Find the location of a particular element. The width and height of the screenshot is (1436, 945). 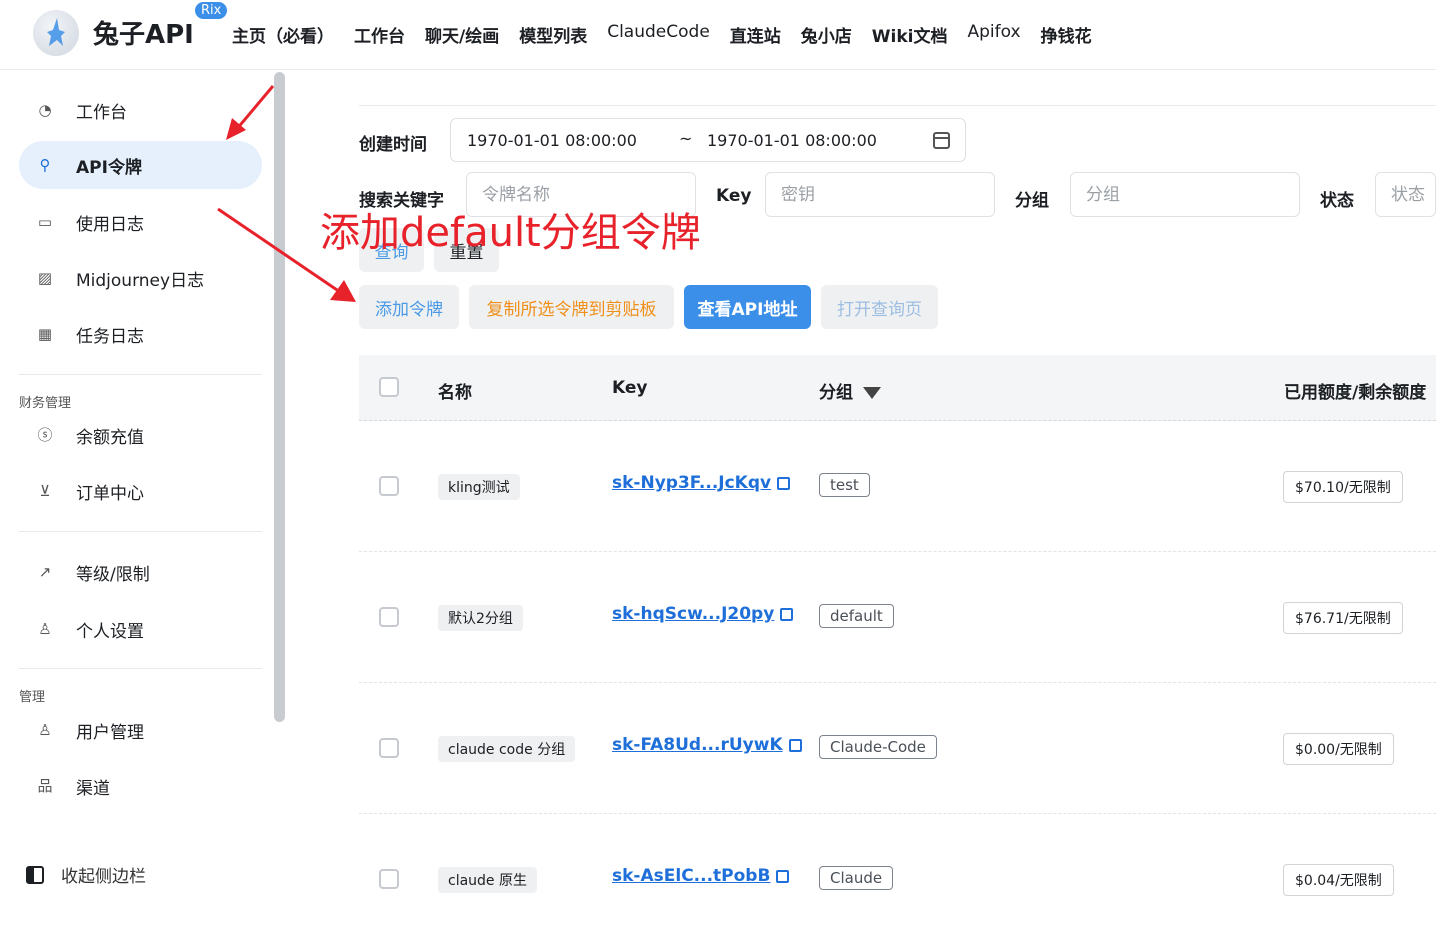

table-row: kling测试 sk-Nyp3F...JcKqv test $70.10/无限制 is located at coordinates (897, 486).